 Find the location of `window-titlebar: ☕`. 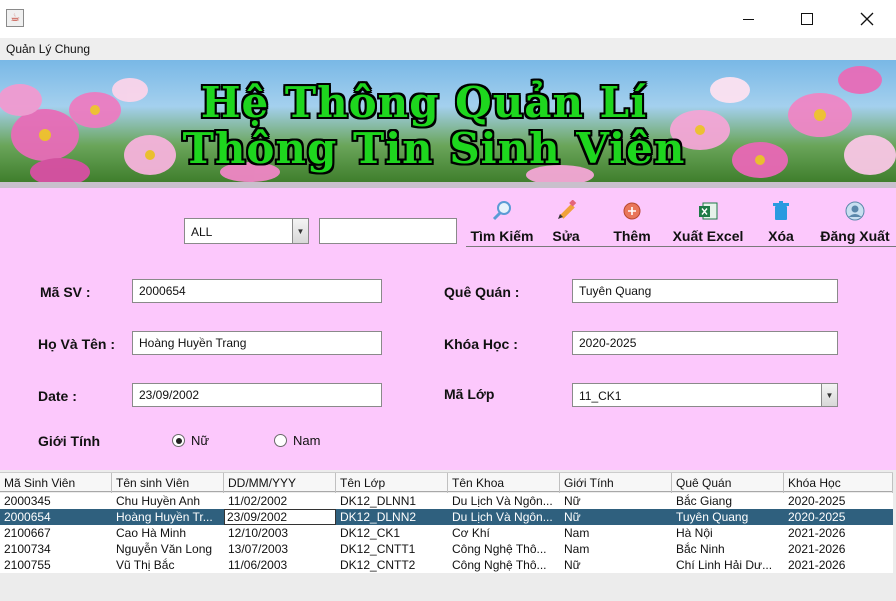

window-titlebar: ☕ is located at coordinates (448, 19).